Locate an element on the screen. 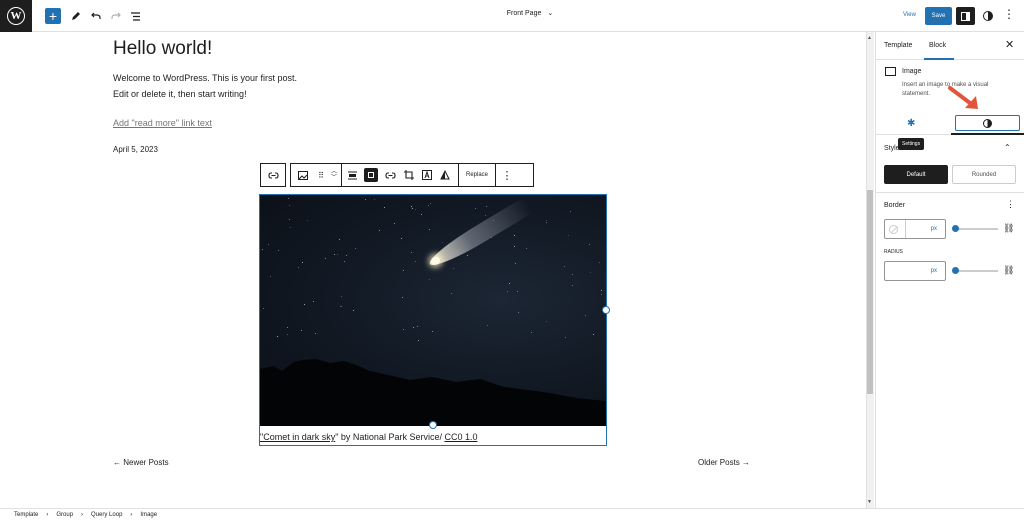  caption-license-link: CC0 1.0 is located at coordinates (460, 437).